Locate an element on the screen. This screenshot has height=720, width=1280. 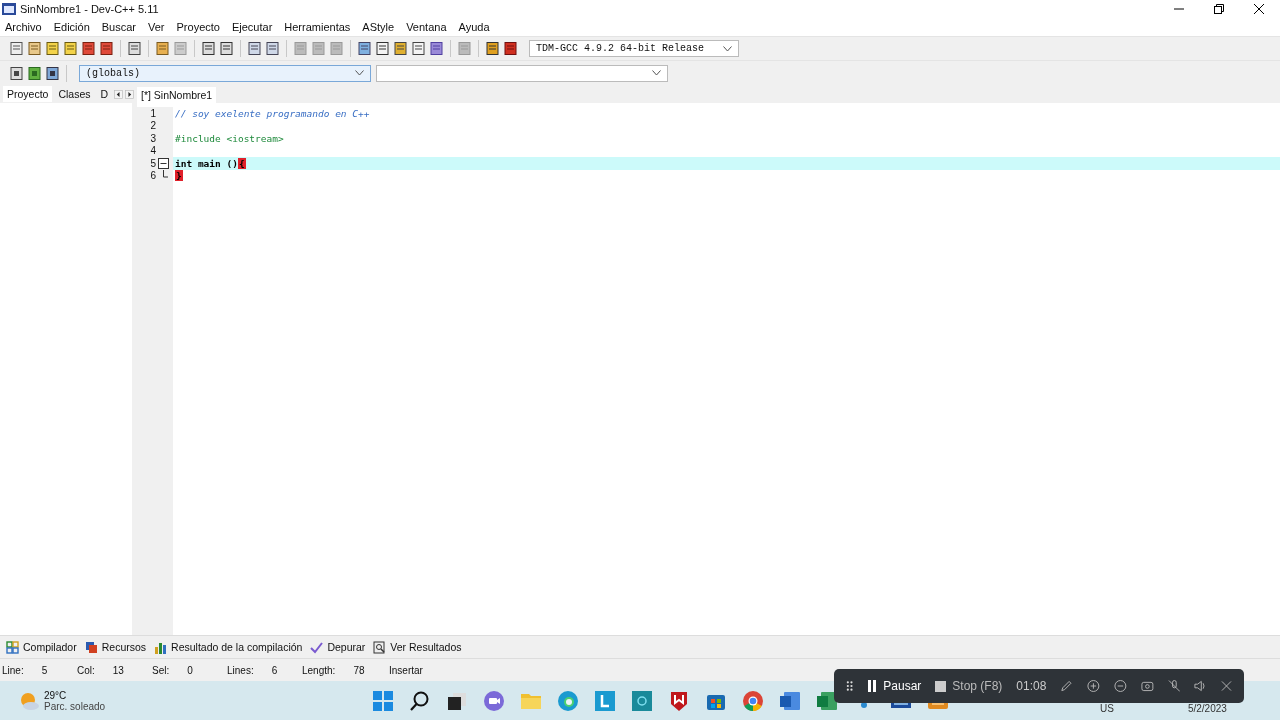
menu-item: Edición is located at coordinates (71, 27).